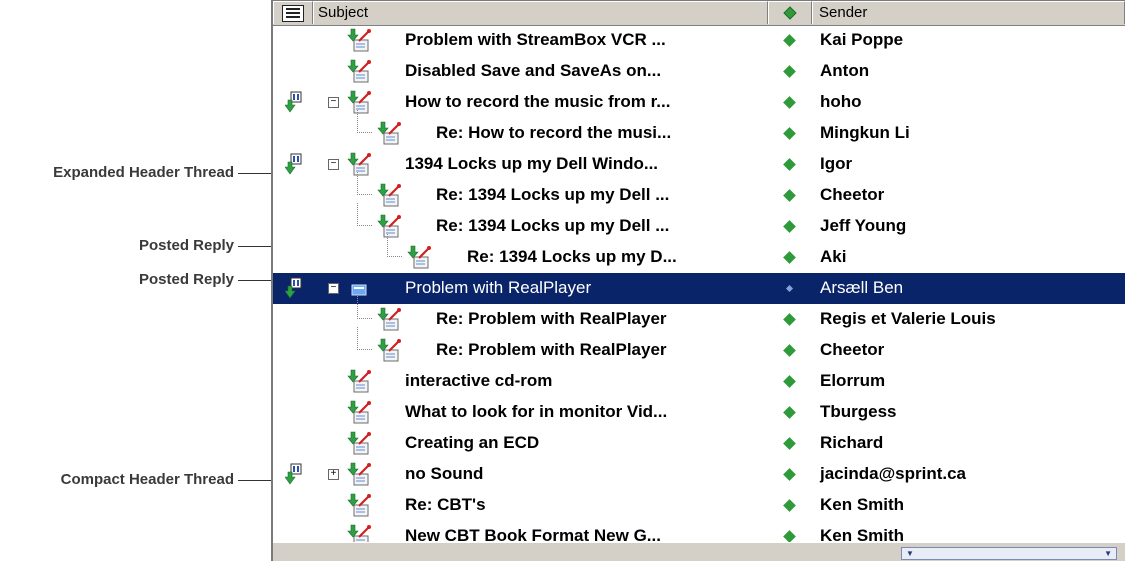 This screenshot has width=1125, height=561. What do you see at coordinates (968, 12) in the screenshot?
I see `sender-column-header: Sender` at bounding box center [968, 12].